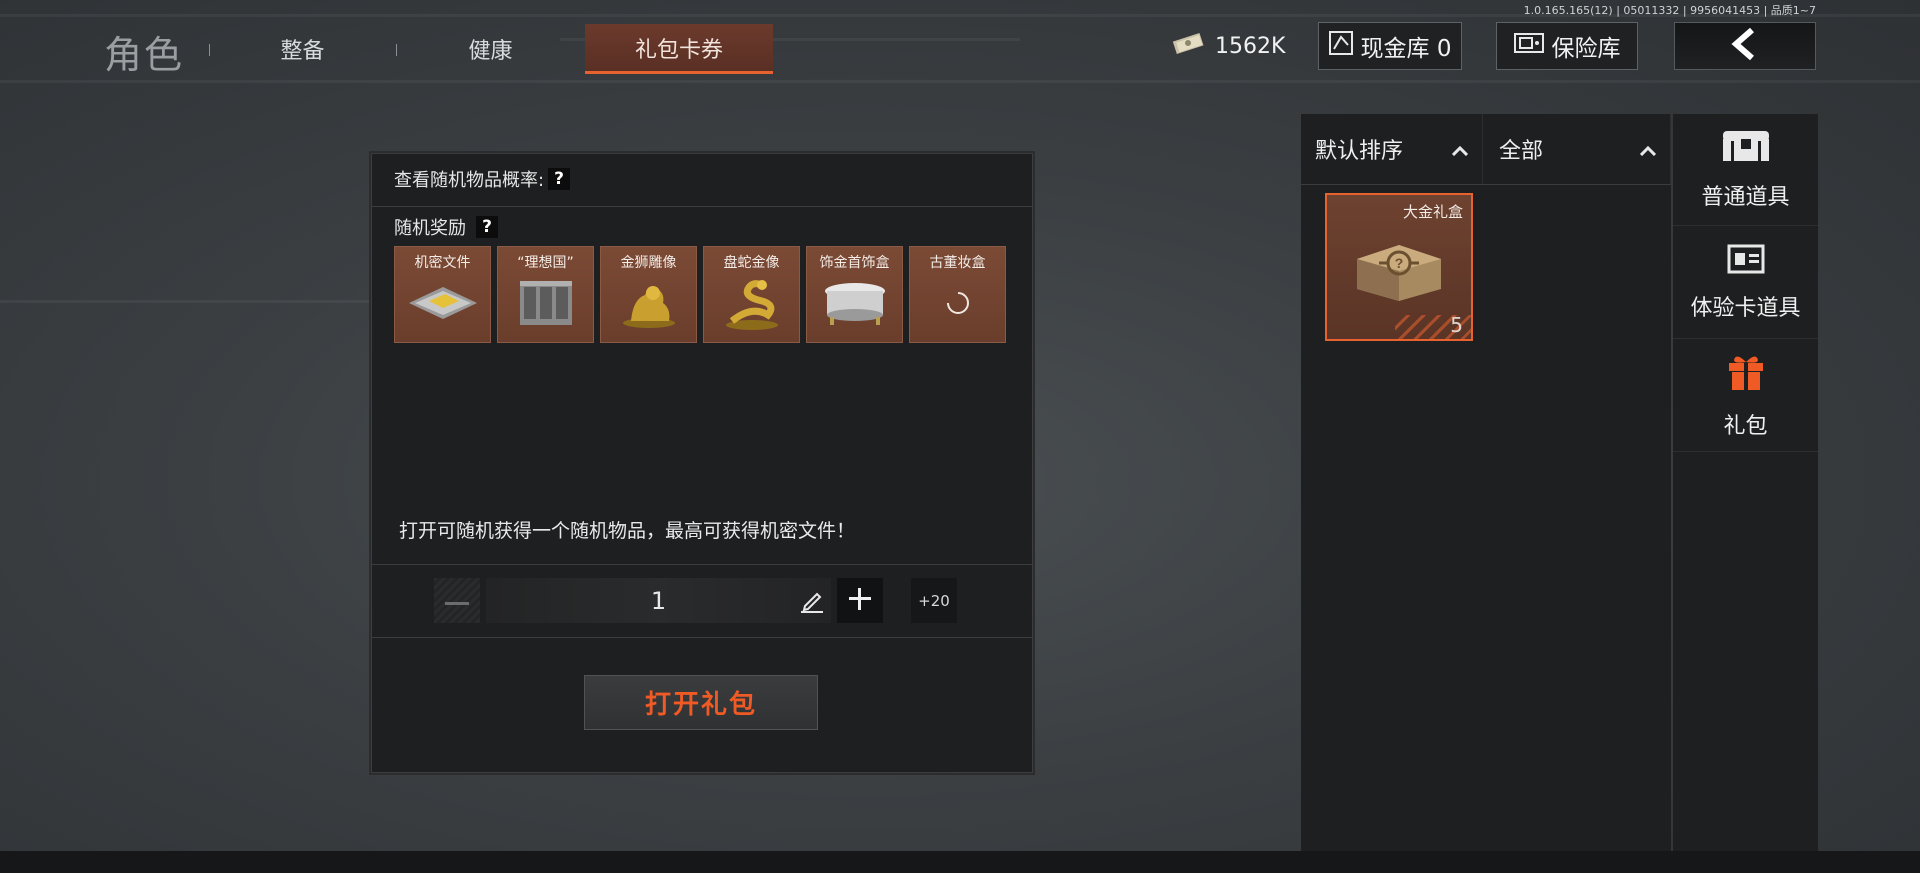 This screenshot has height=873, width=1920. What do you see at coordinates (469, 180) in the screenshot?
I see `probability-label: 查看随机物品概率:` at bounding box center [469, 180].